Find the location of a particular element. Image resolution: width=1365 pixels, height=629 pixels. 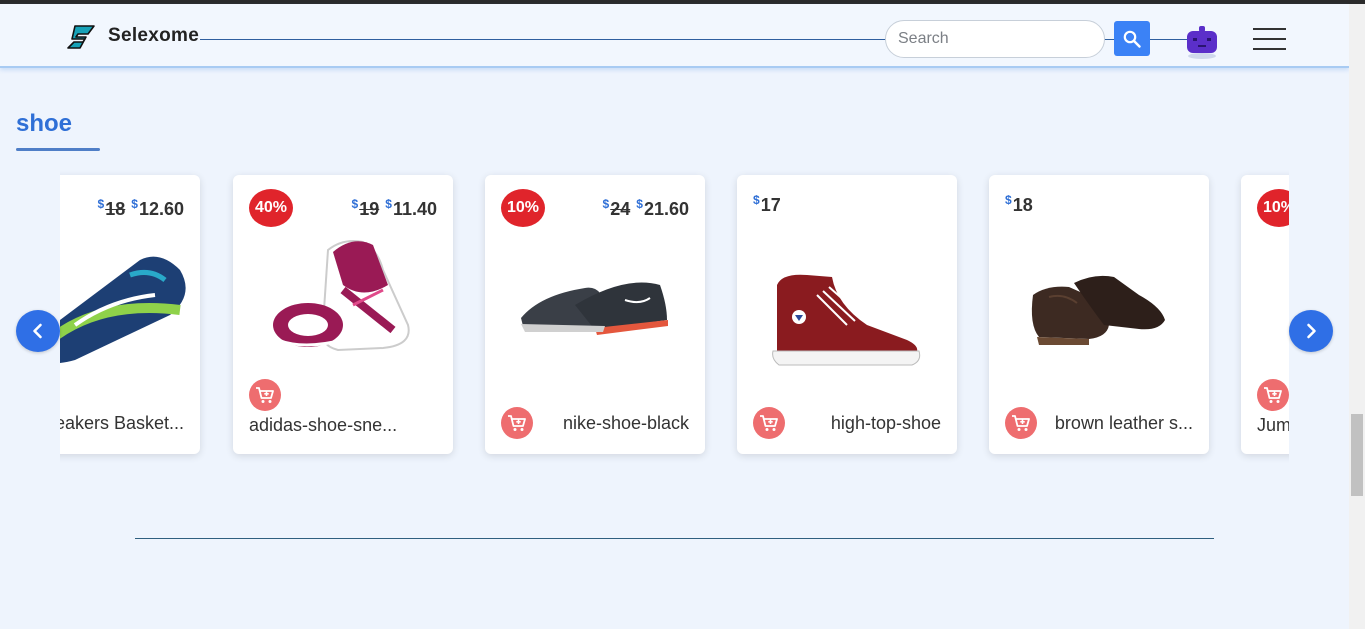

search-icon is located at coordinates (1132, 39).